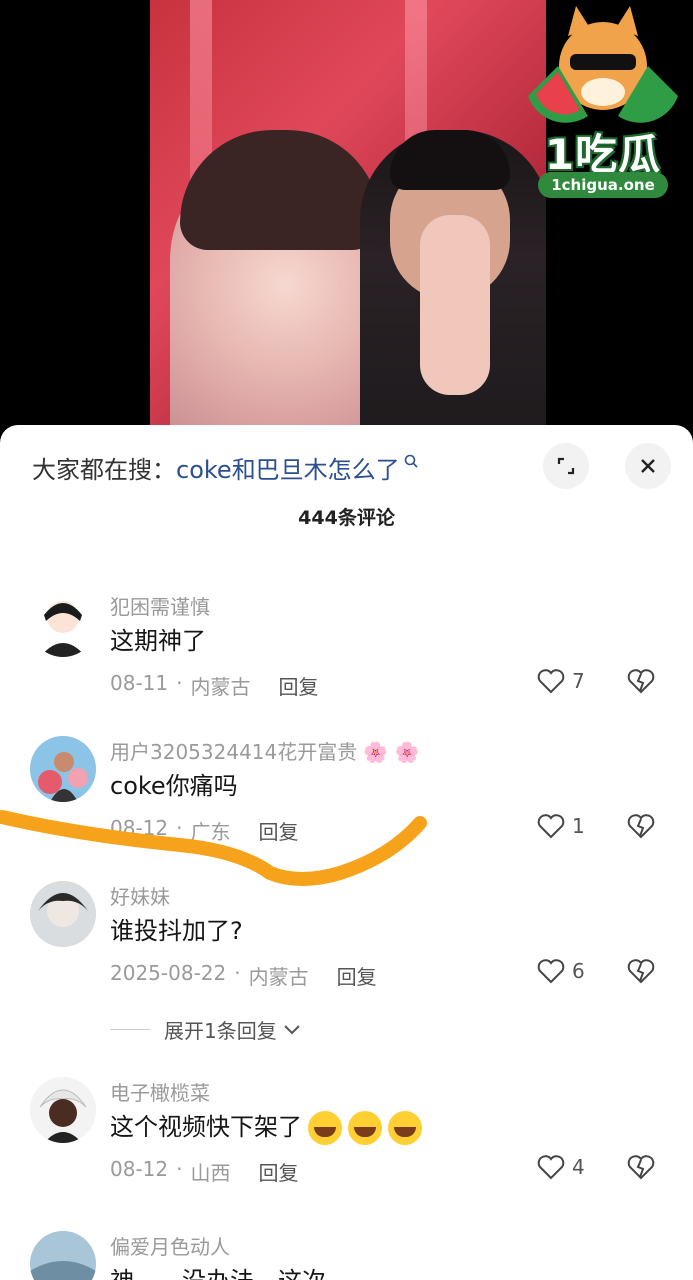 This screenshot has width=693, height=1280. What do you see at coordinates (139, 683) in the screenshot?
I see `comment-date: 08-11` at bounding box center [139, 683].